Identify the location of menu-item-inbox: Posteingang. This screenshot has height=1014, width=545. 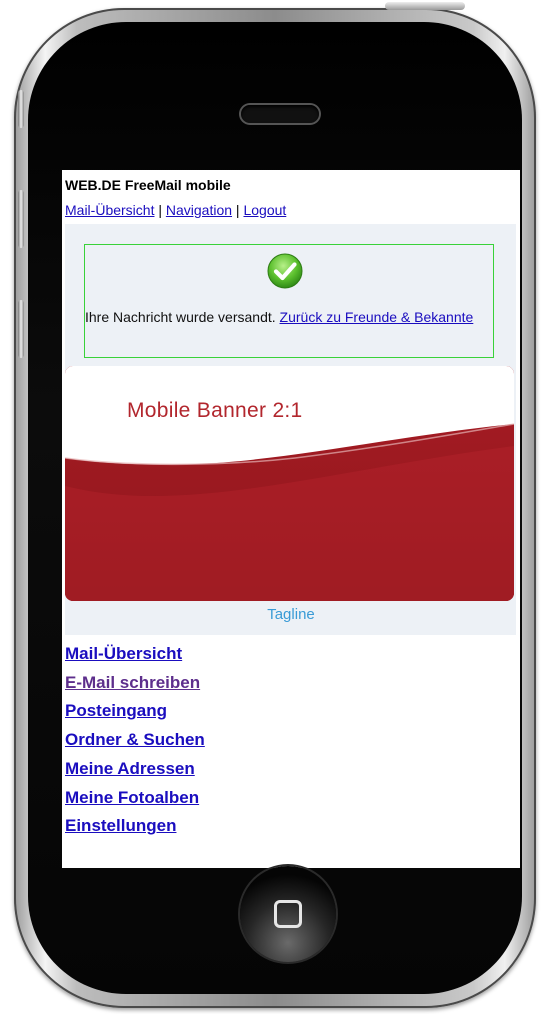
(135, 711).